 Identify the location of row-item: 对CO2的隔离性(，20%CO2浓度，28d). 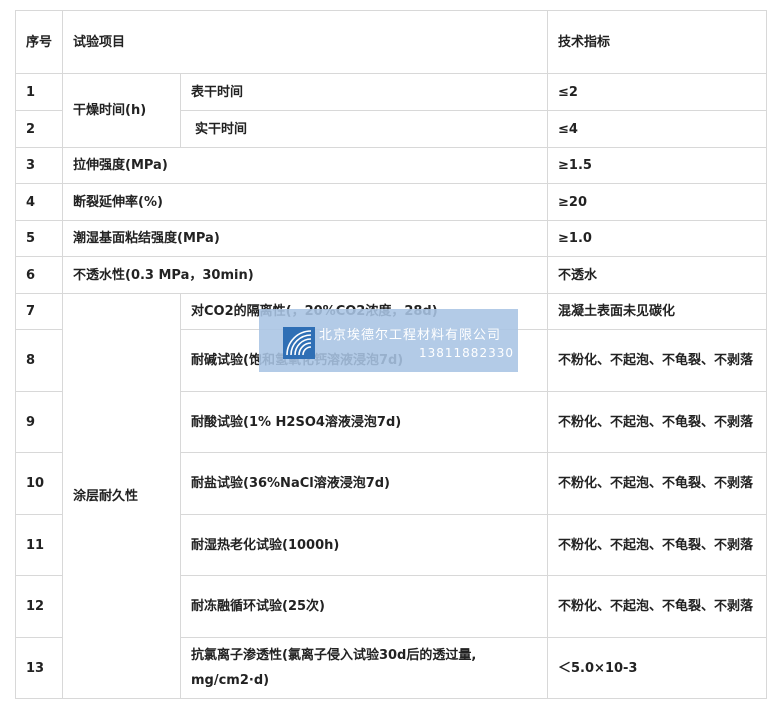
(364, 311).